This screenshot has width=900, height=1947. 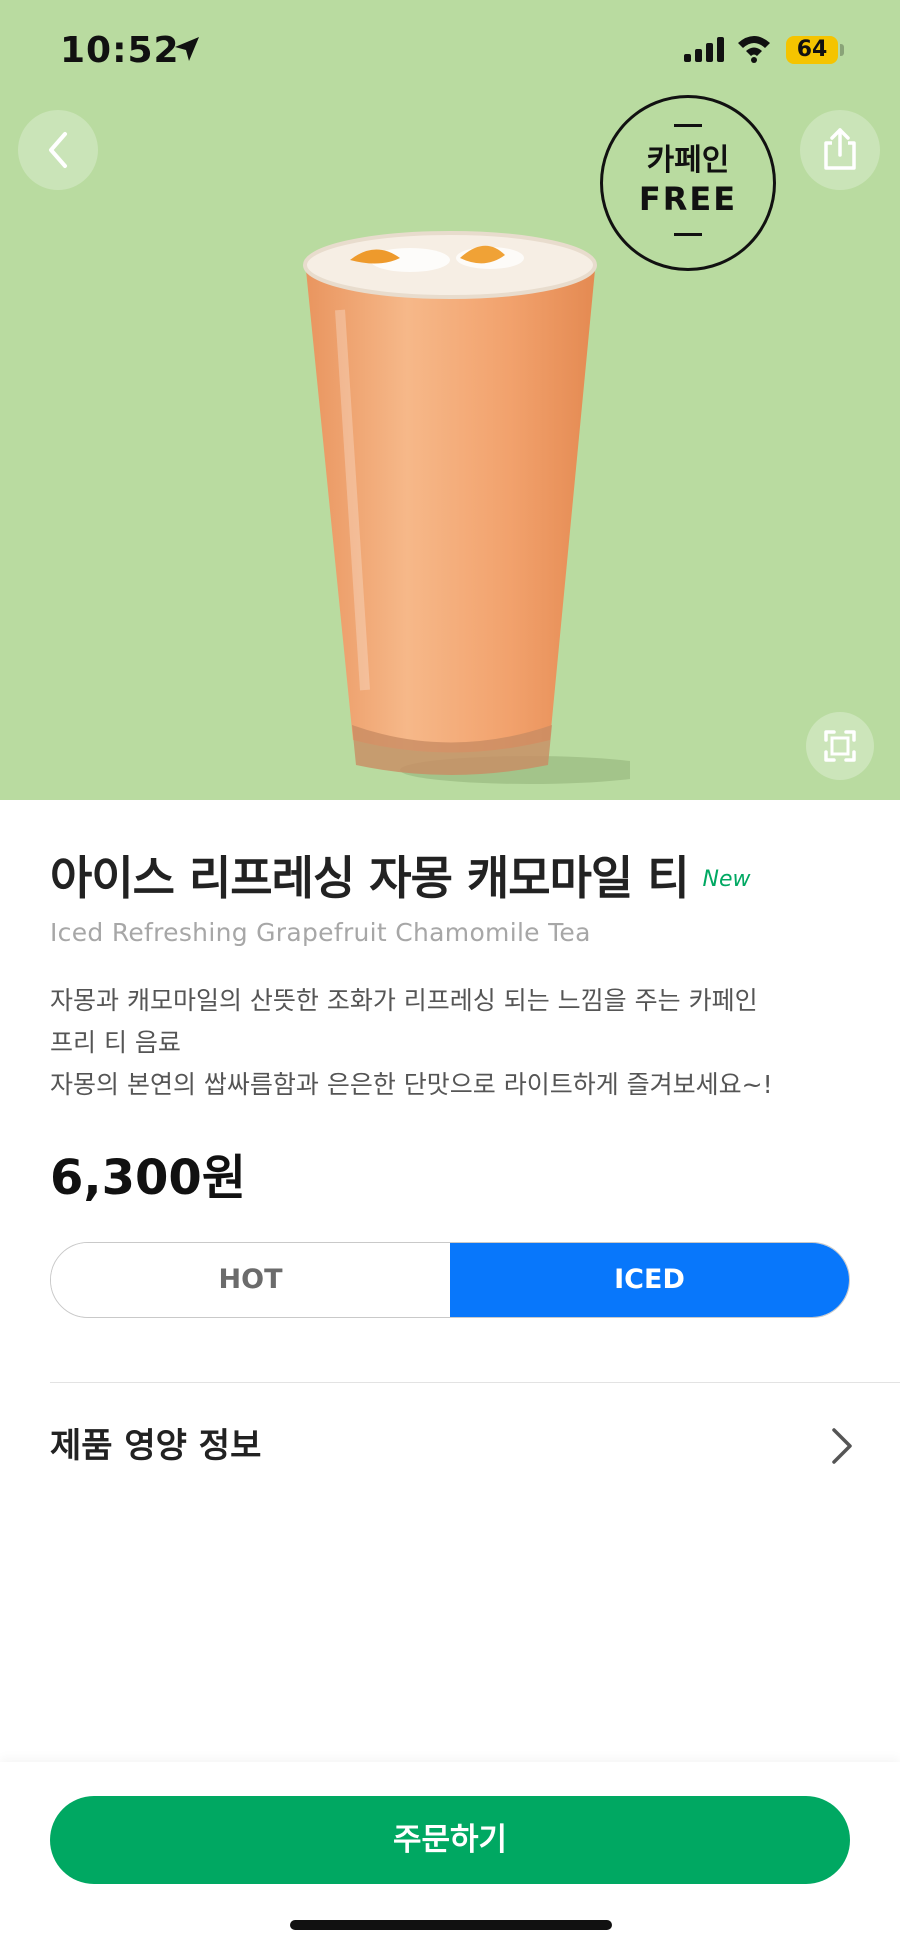 I want to click on order-button: 주문하기, so click(x=450, y=1840).